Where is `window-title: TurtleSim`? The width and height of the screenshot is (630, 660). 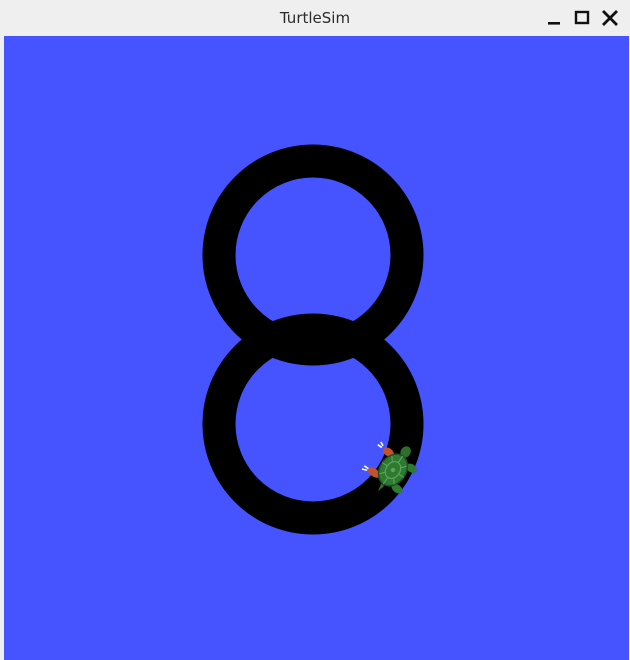 window-title: TurtleSim is located at coordinates (315, 18).